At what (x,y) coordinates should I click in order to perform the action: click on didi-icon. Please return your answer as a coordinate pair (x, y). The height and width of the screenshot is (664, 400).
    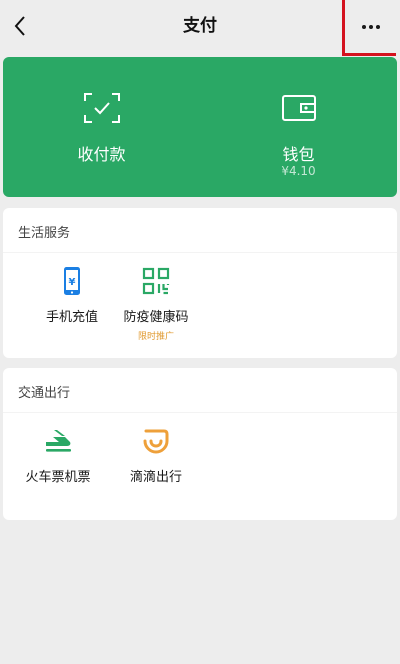
    Looking at the image, I should click on (156, 441).